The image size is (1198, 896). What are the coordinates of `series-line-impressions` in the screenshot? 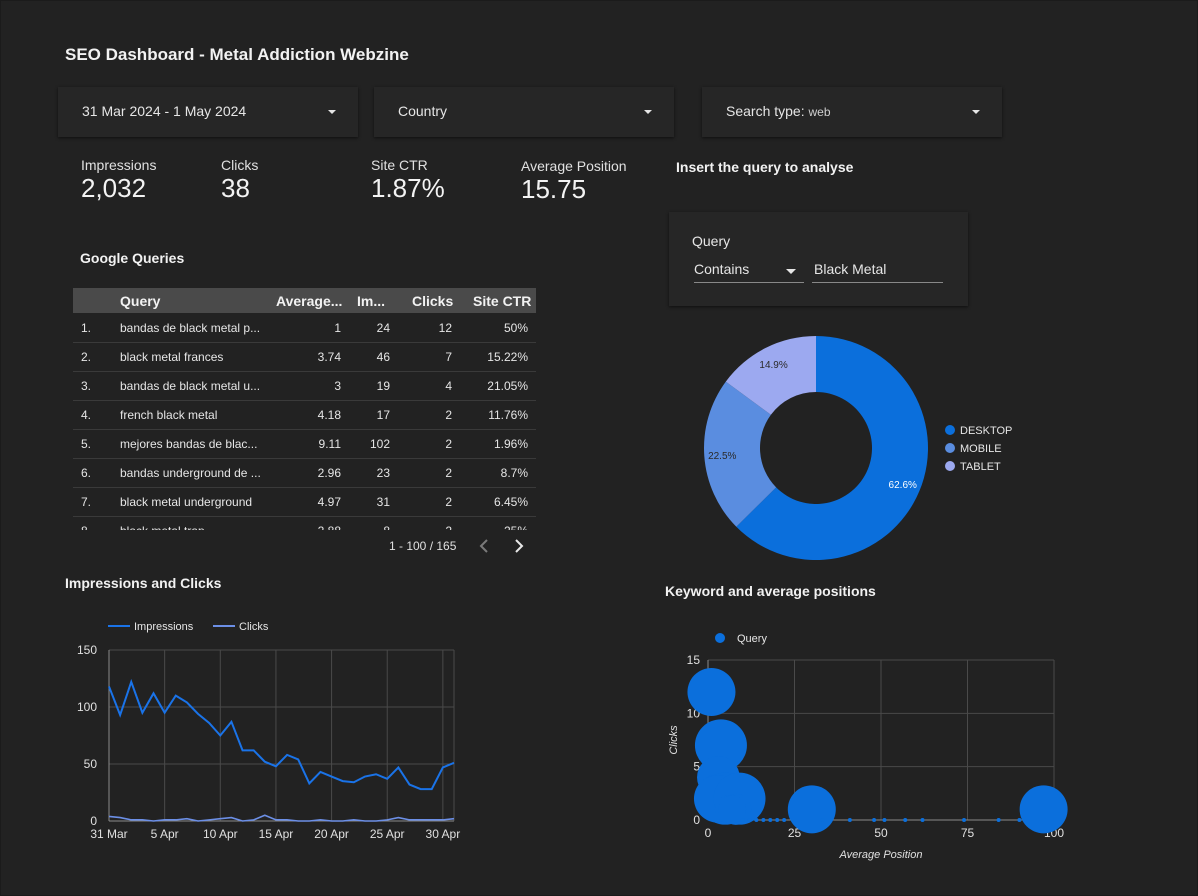 It's located at (281, 734).